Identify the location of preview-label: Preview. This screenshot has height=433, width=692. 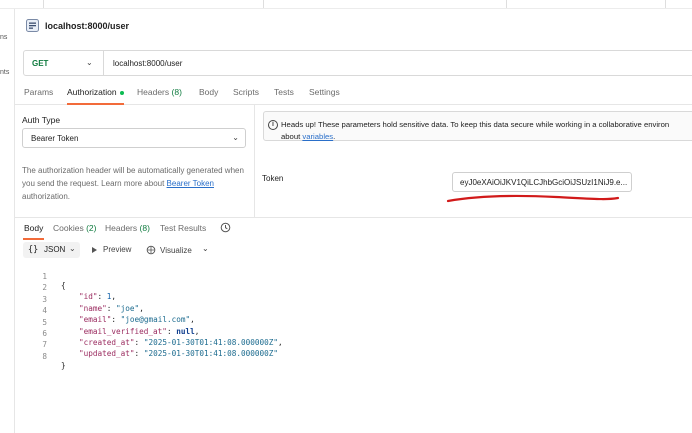
(117, 249).